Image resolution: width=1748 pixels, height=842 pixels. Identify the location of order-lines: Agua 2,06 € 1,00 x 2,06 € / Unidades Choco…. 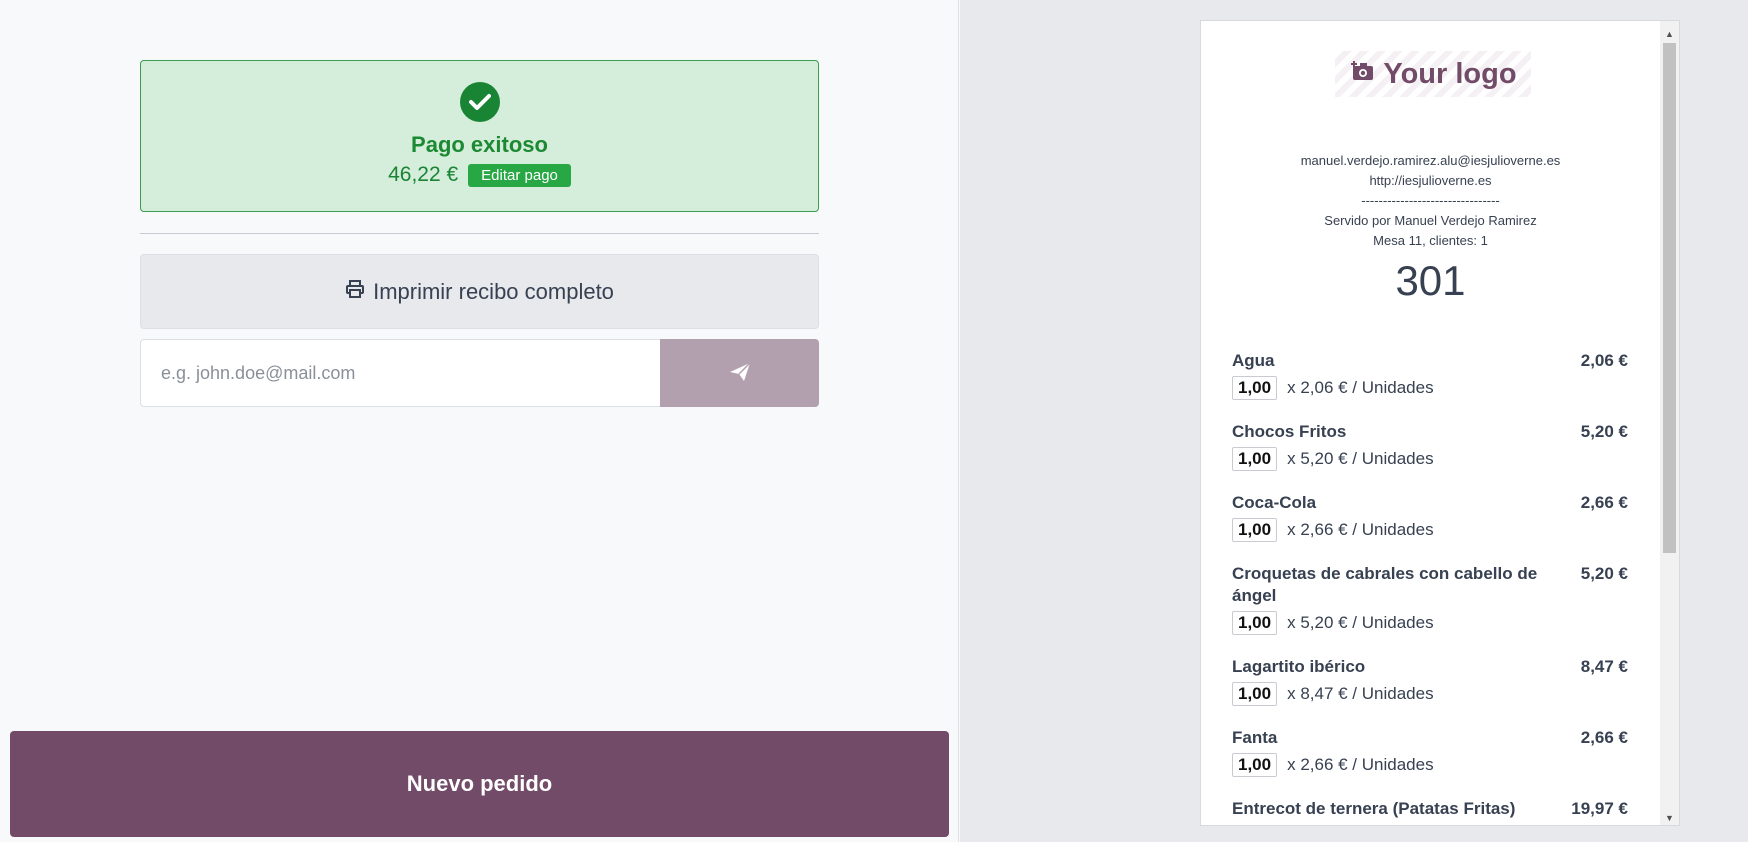
(1430, 587).